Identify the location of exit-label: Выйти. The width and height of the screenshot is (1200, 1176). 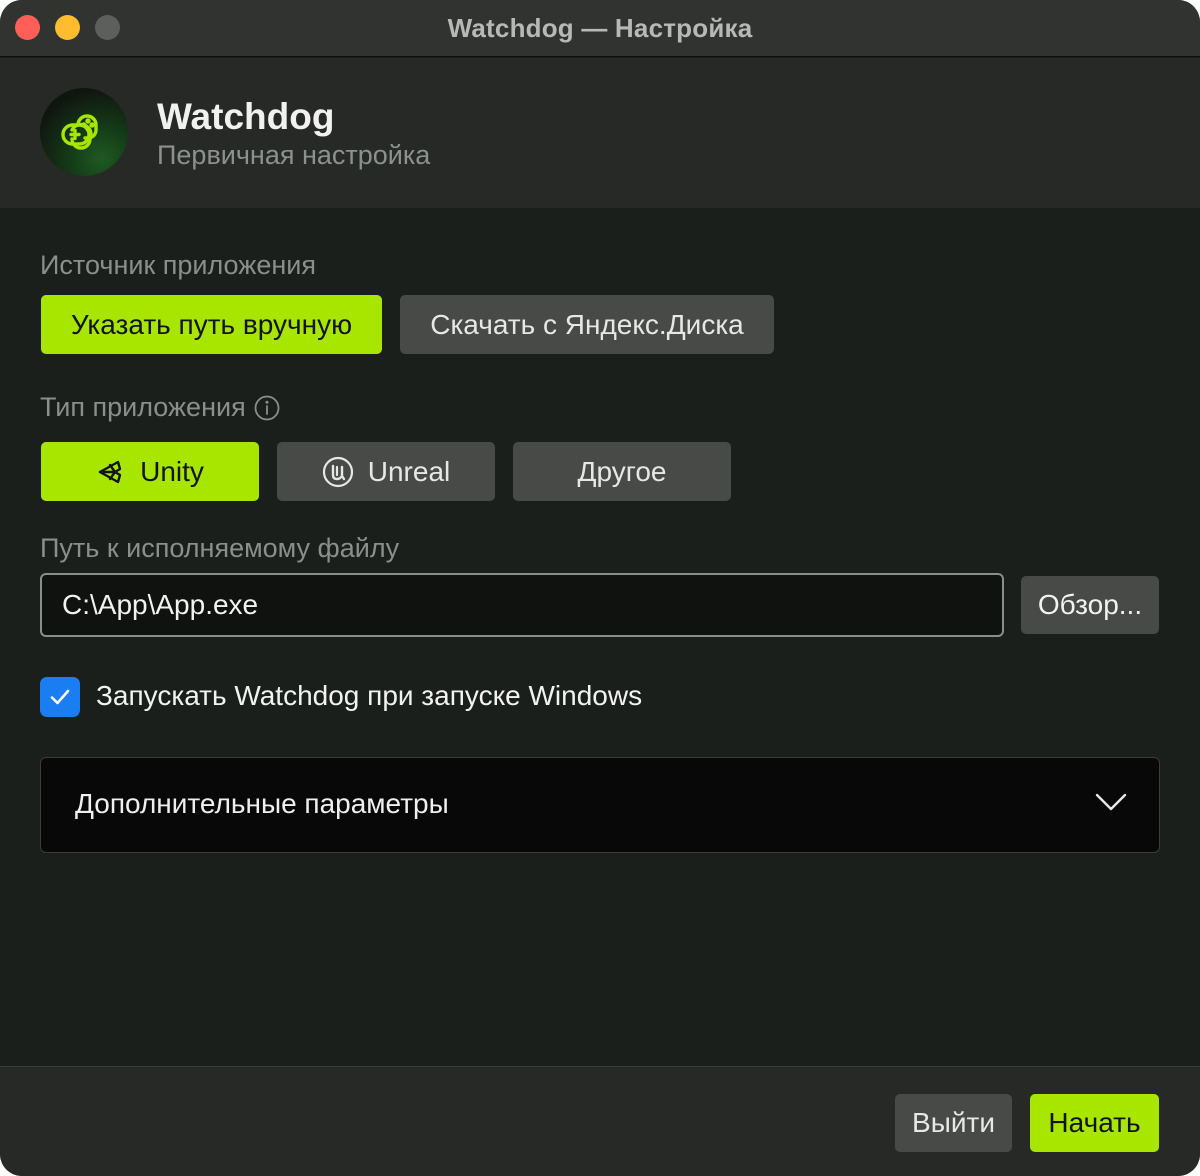
(953, 1122).